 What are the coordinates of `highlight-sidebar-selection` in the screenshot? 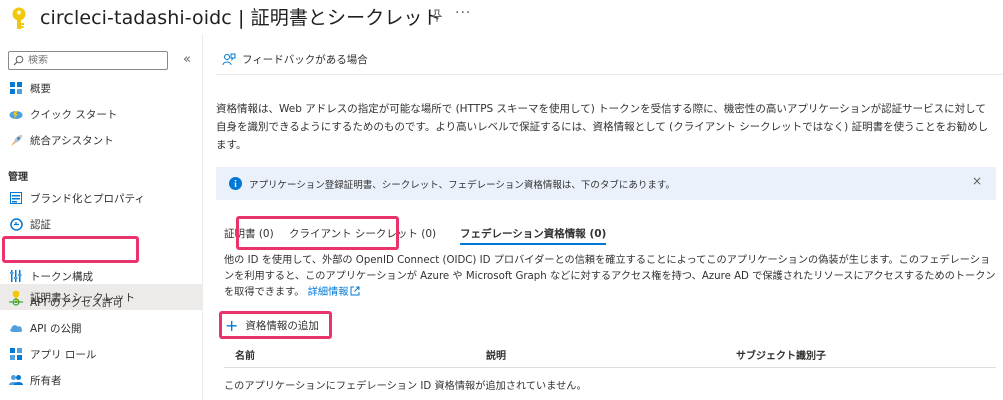 It's located at (70, 249).